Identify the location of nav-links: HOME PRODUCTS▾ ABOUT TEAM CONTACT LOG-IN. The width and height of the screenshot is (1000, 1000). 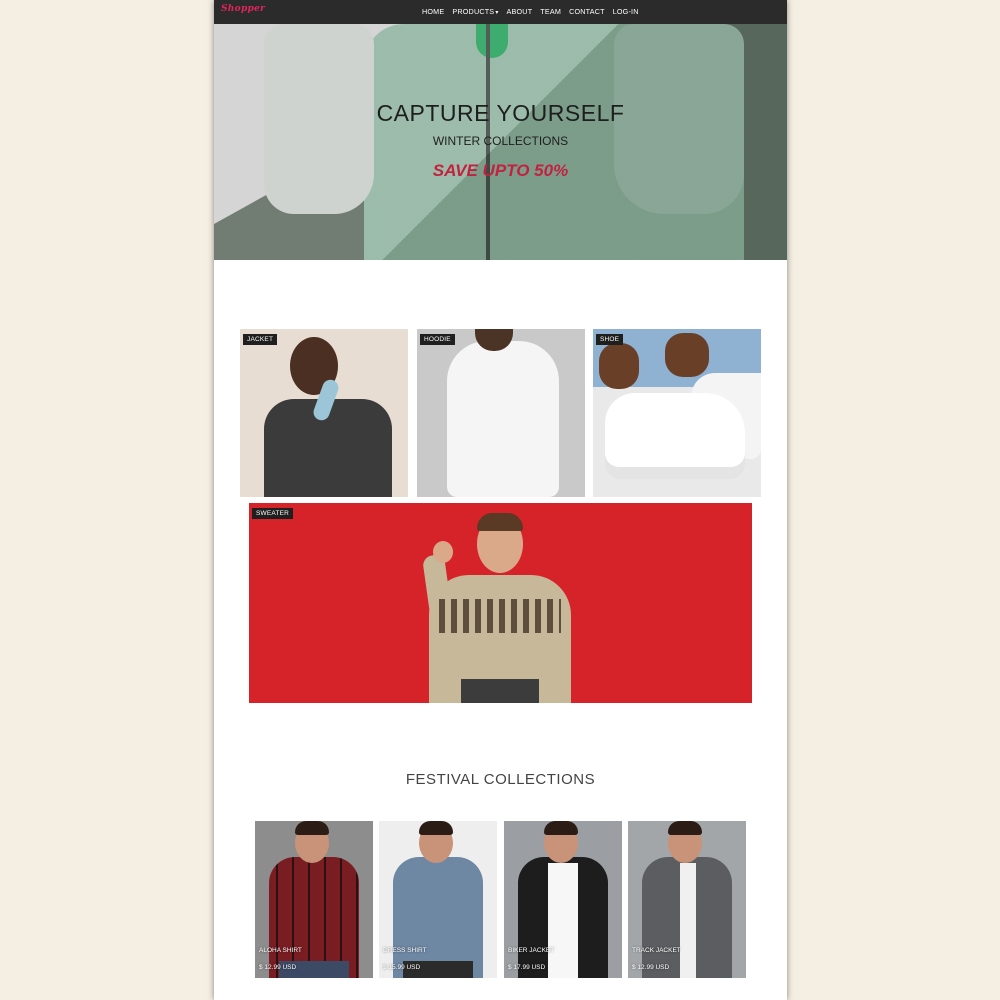
(530, 11).